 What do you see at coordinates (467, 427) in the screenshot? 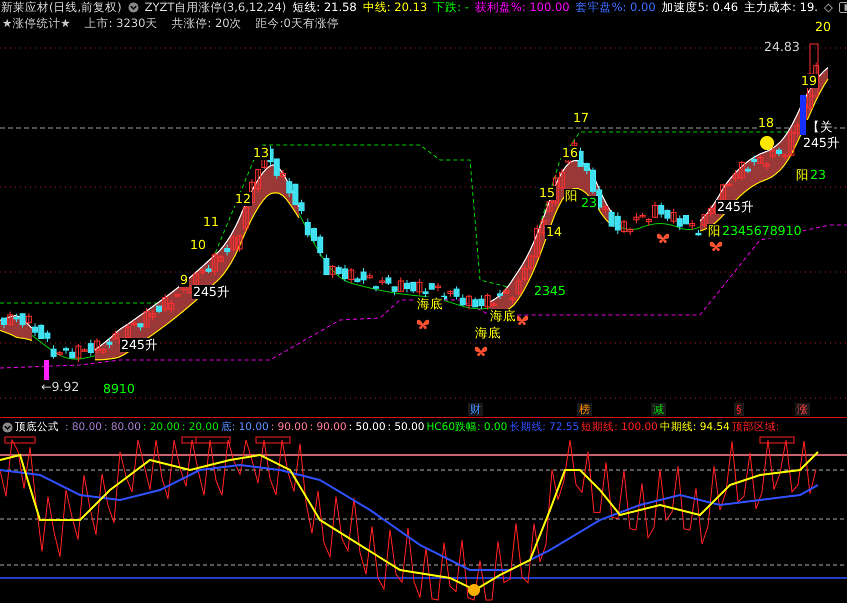
I see `indicator-value: HC60跌幅: 0.00` at bounding box center [467, 427].